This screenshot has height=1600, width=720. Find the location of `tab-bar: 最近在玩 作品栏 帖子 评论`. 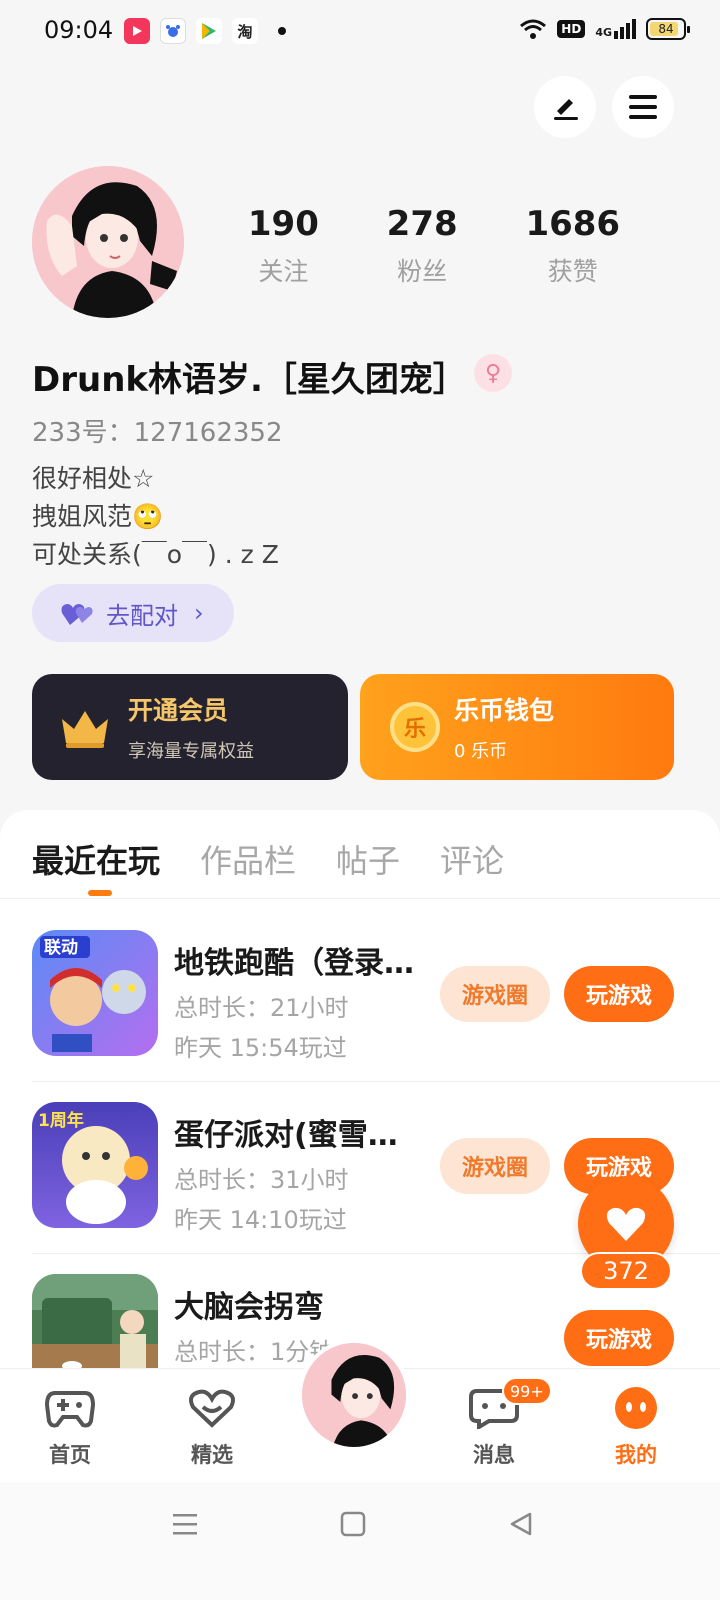

tab-bar: 最近在玩 作品栏 帖子 评论 is located at coordinates (268, 859).